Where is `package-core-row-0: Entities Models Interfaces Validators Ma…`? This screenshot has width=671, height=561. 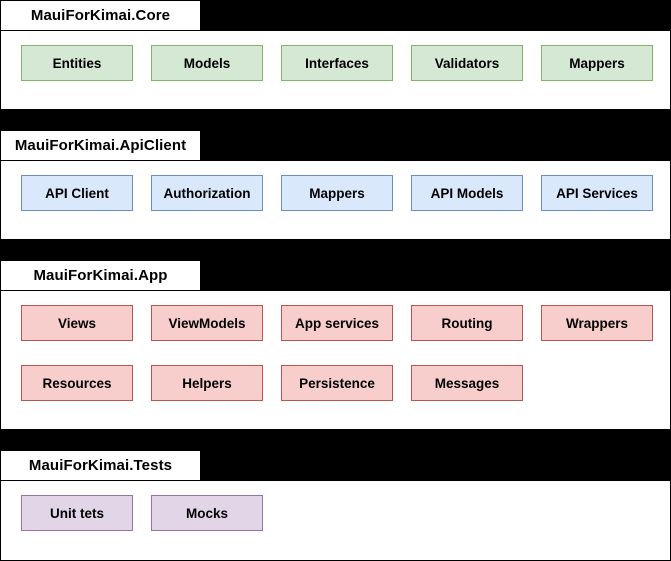 package-core-row-0: Entities Models Interfaces Validators Ma… is located at coordinates (336, 63).